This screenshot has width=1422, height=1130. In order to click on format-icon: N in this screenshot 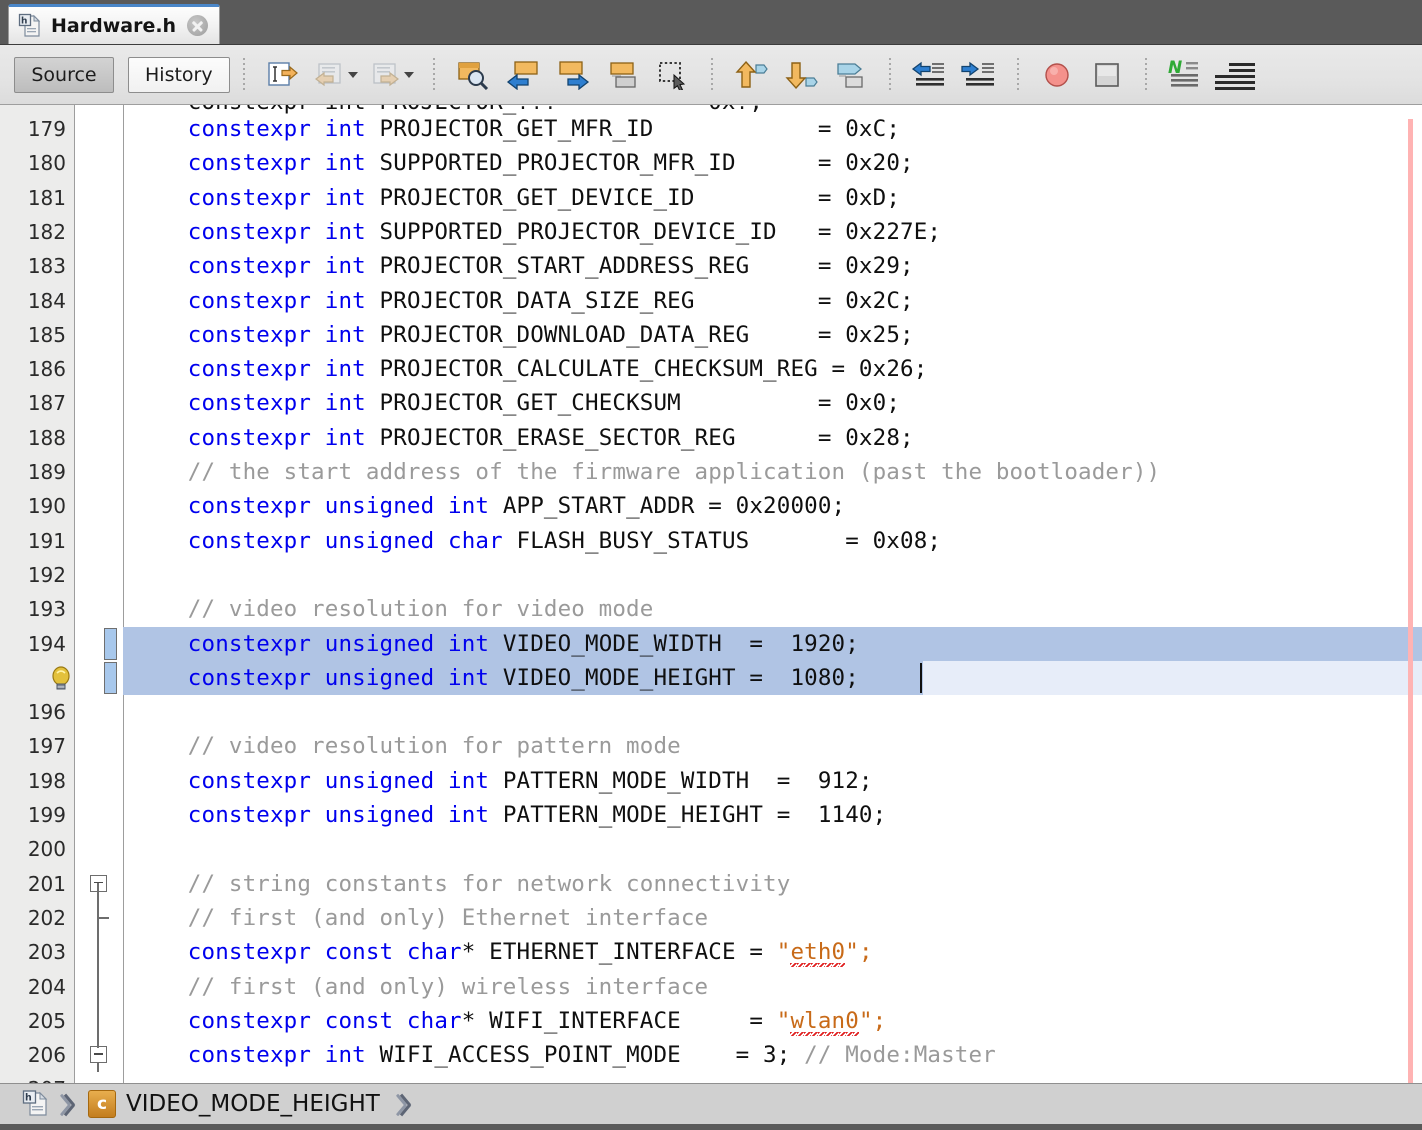, I will do `click(1185, 75)`.